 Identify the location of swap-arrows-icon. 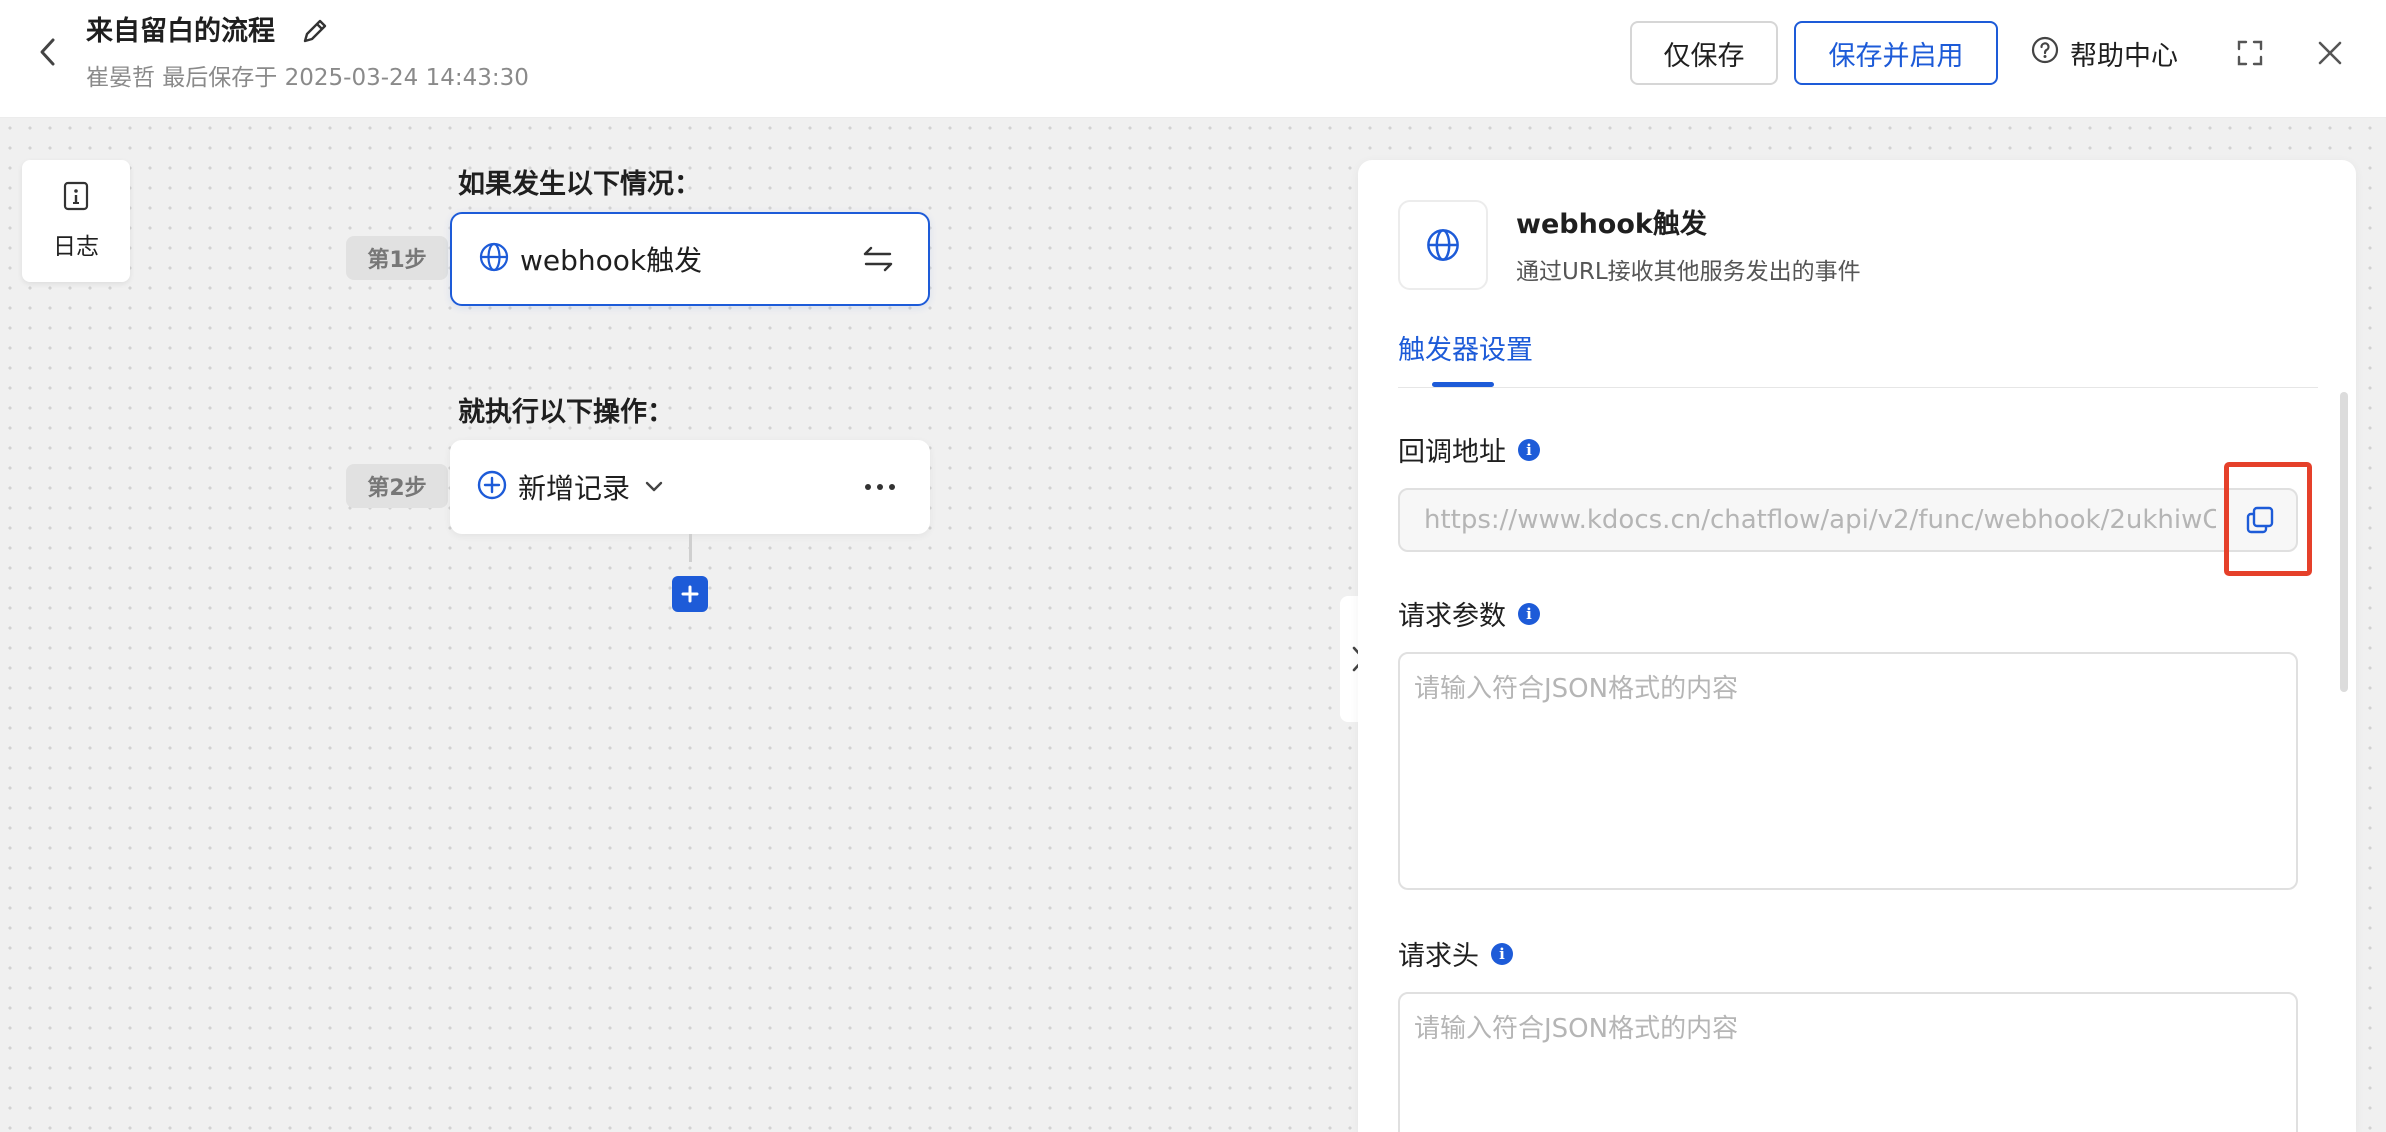
(878, 259).